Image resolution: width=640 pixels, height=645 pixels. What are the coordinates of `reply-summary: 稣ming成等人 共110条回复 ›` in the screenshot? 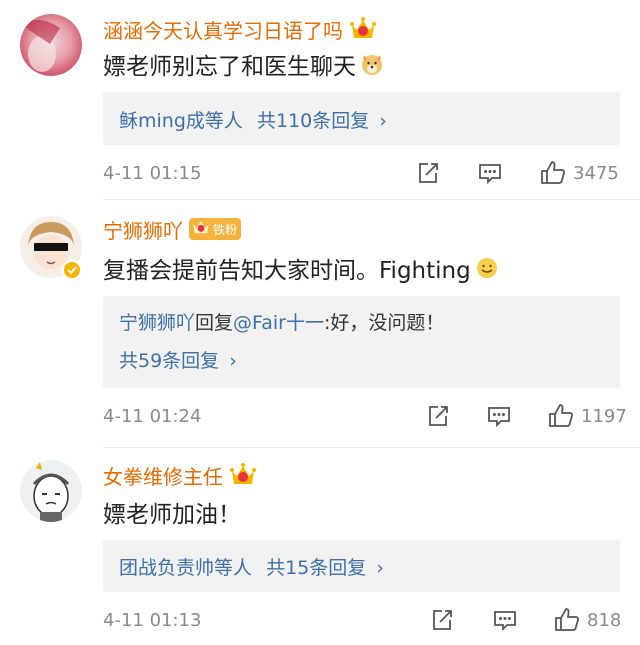 It's located at (253, 119).